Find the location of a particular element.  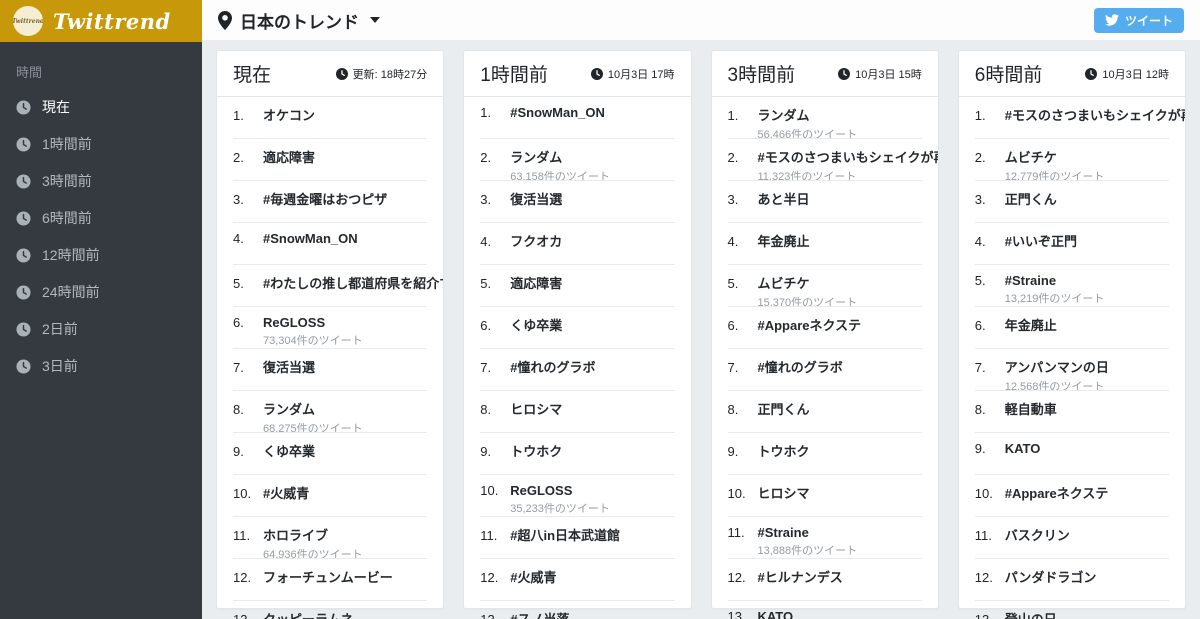

trend-rank: 5. is located at coordinates (238, 283).